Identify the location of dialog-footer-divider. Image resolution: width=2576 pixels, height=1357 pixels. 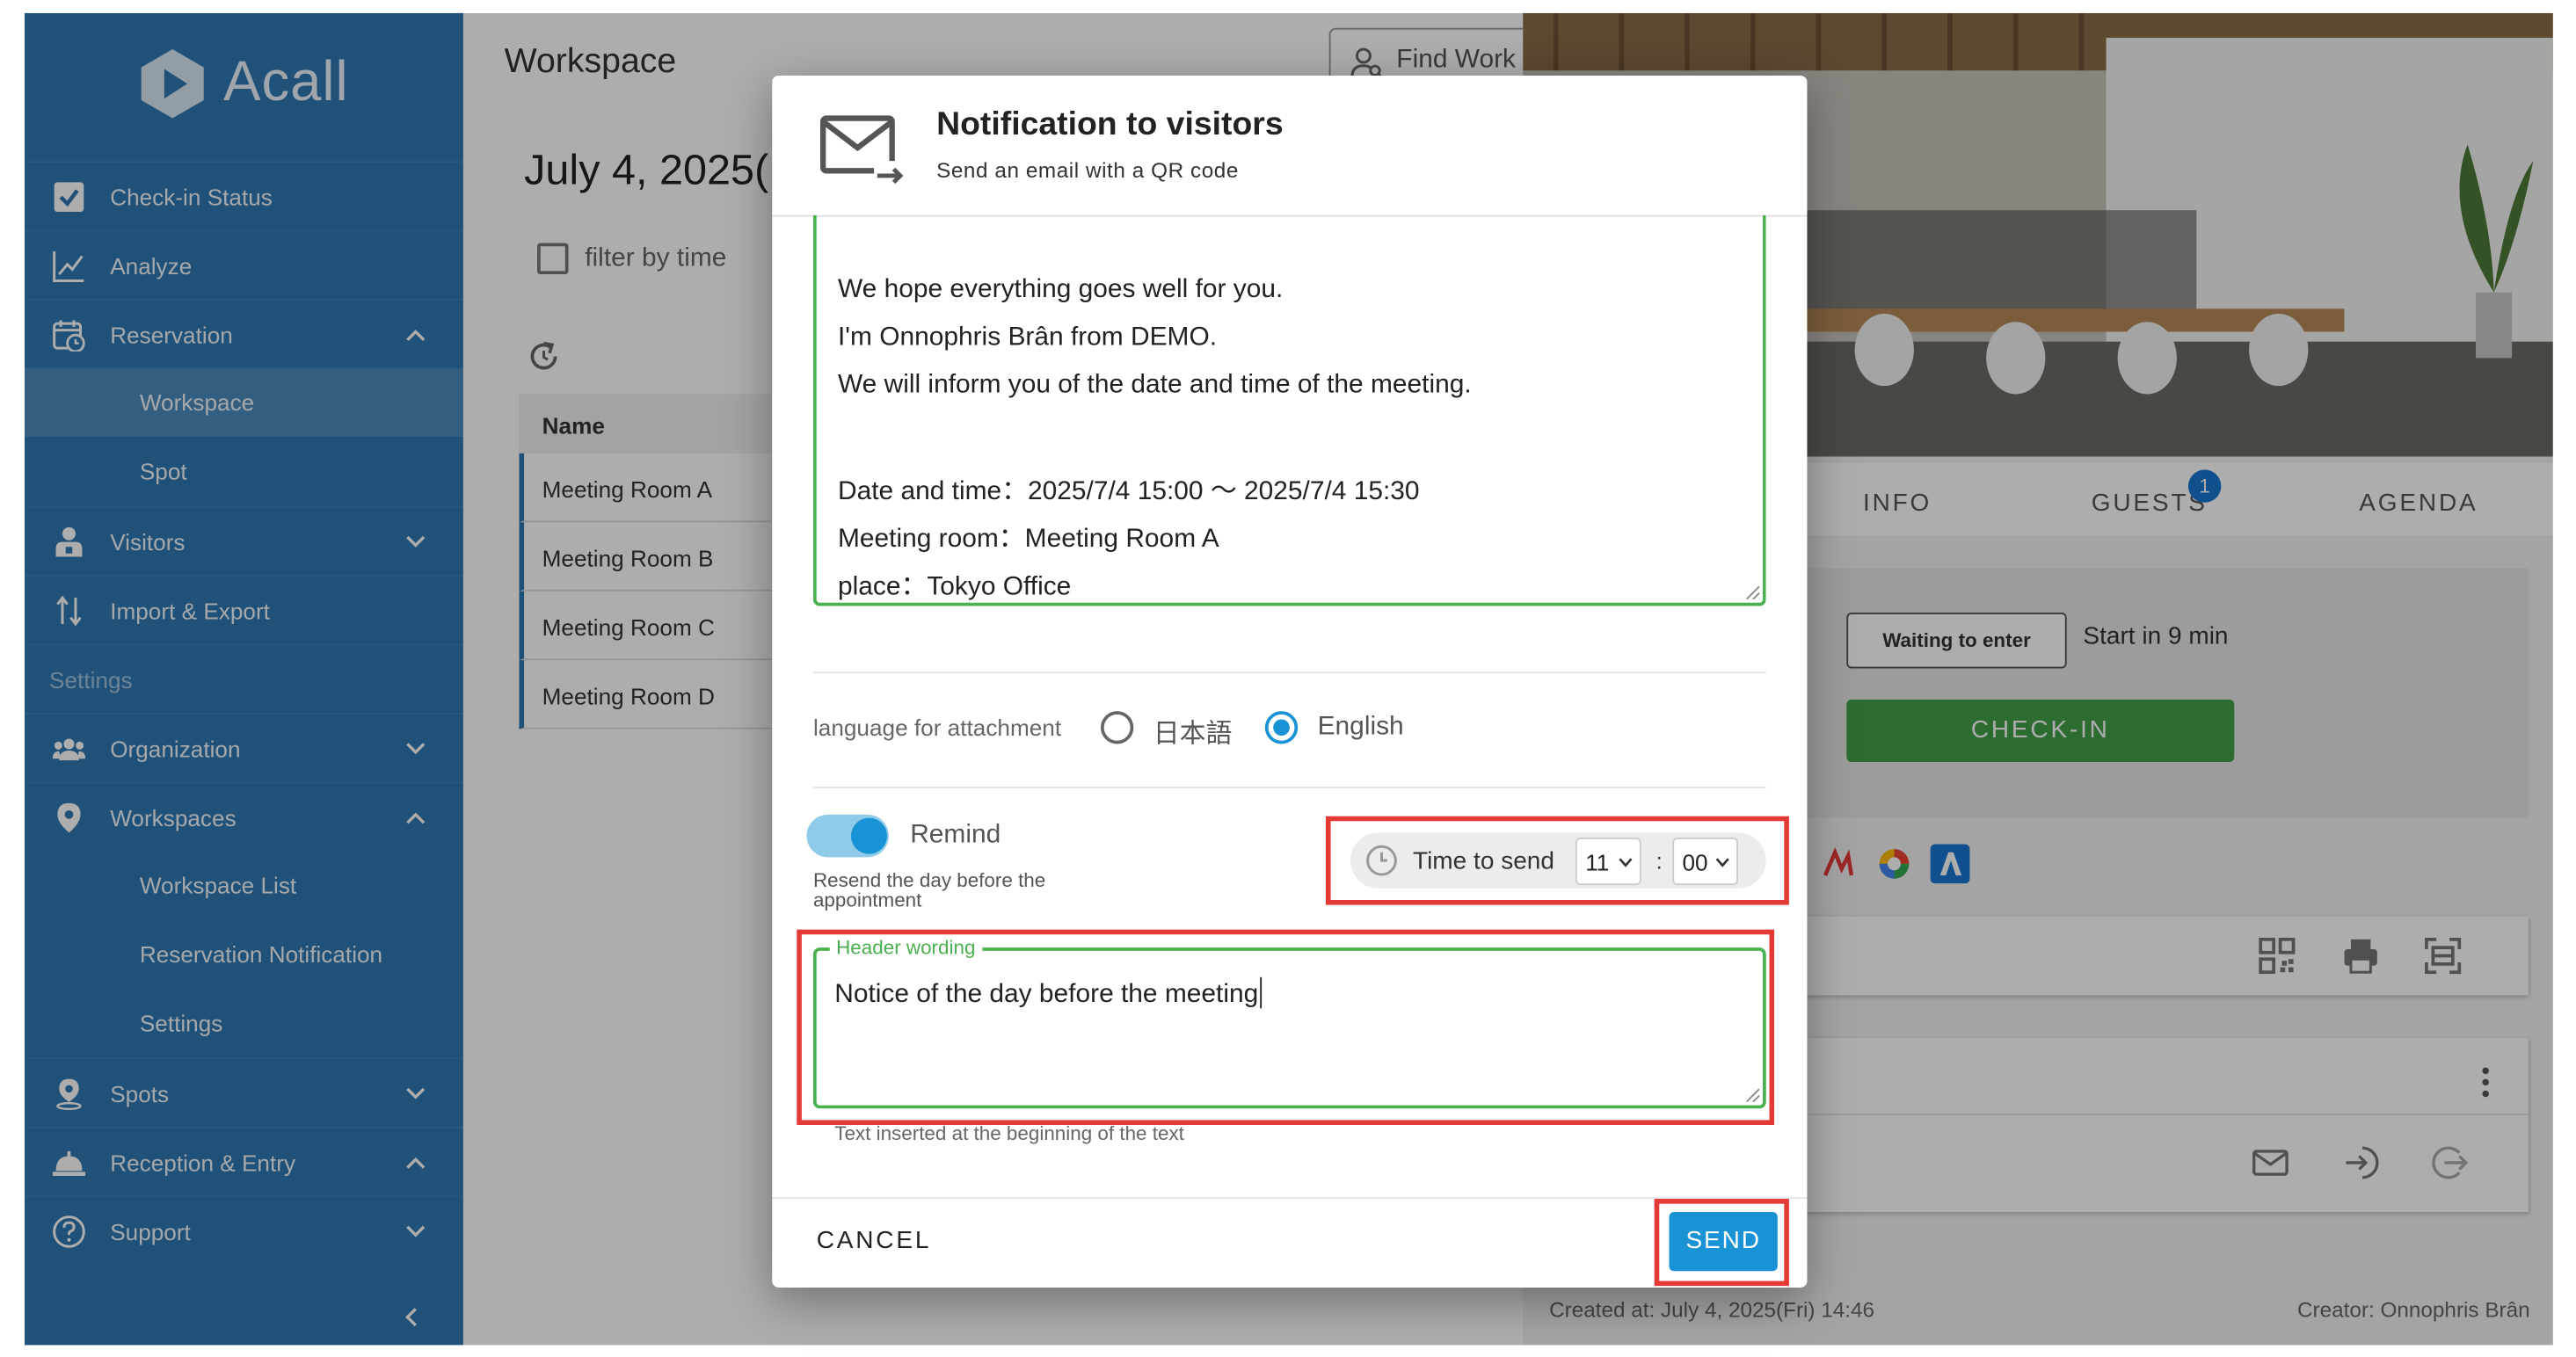
(1290, 1198).